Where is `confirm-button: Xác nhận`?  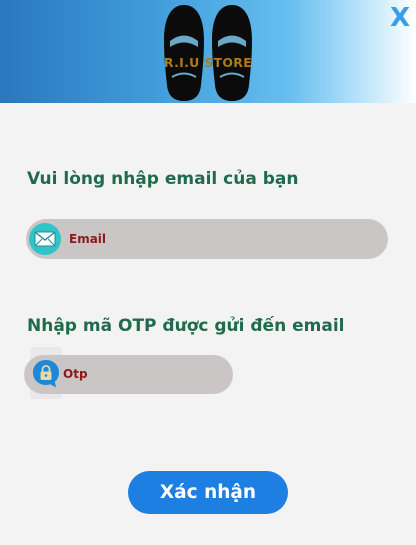
confirm-button: Xác nhận is located at coordinates (208, 492).